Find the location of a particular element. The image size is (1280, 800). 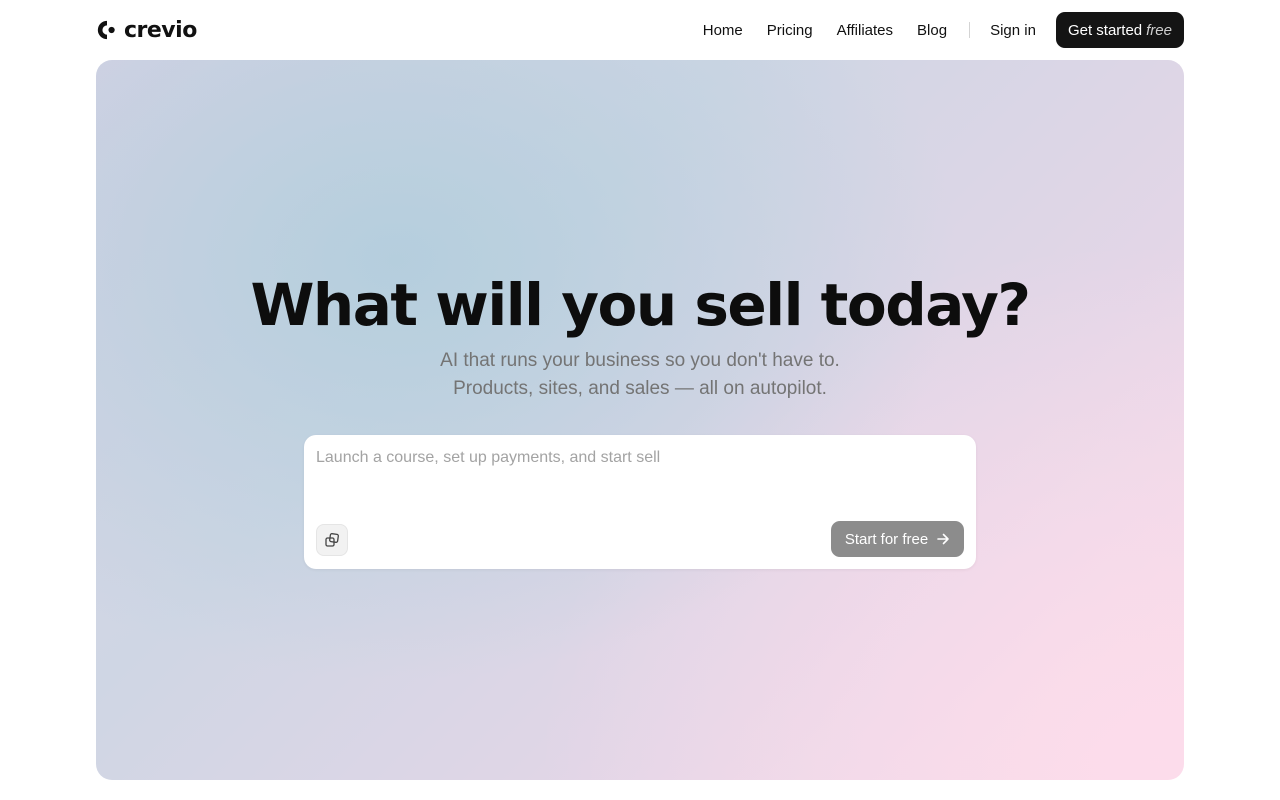

prompt-card: Start for free is located at coordinates (640, 502).